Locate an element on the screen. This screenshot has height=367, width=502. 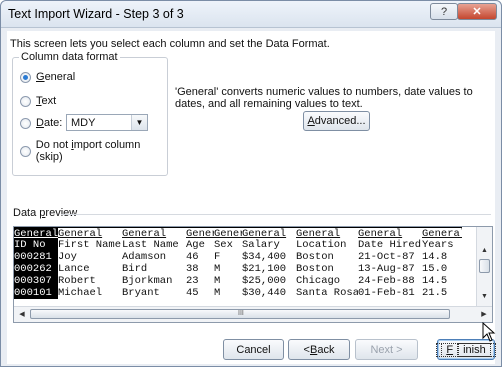
table-cell: Lance is located at coordinates (74, 269).